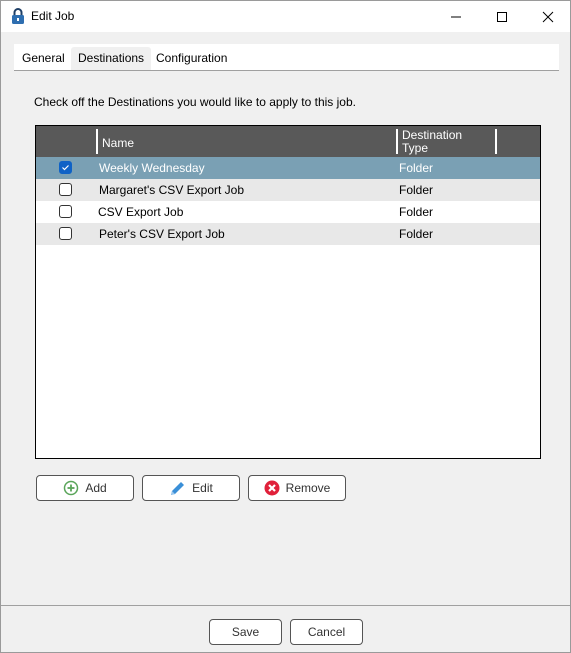 The width and height of the screenshot is (571, 653). I want to click on edit-button-label: Edit, so click(202, 488).